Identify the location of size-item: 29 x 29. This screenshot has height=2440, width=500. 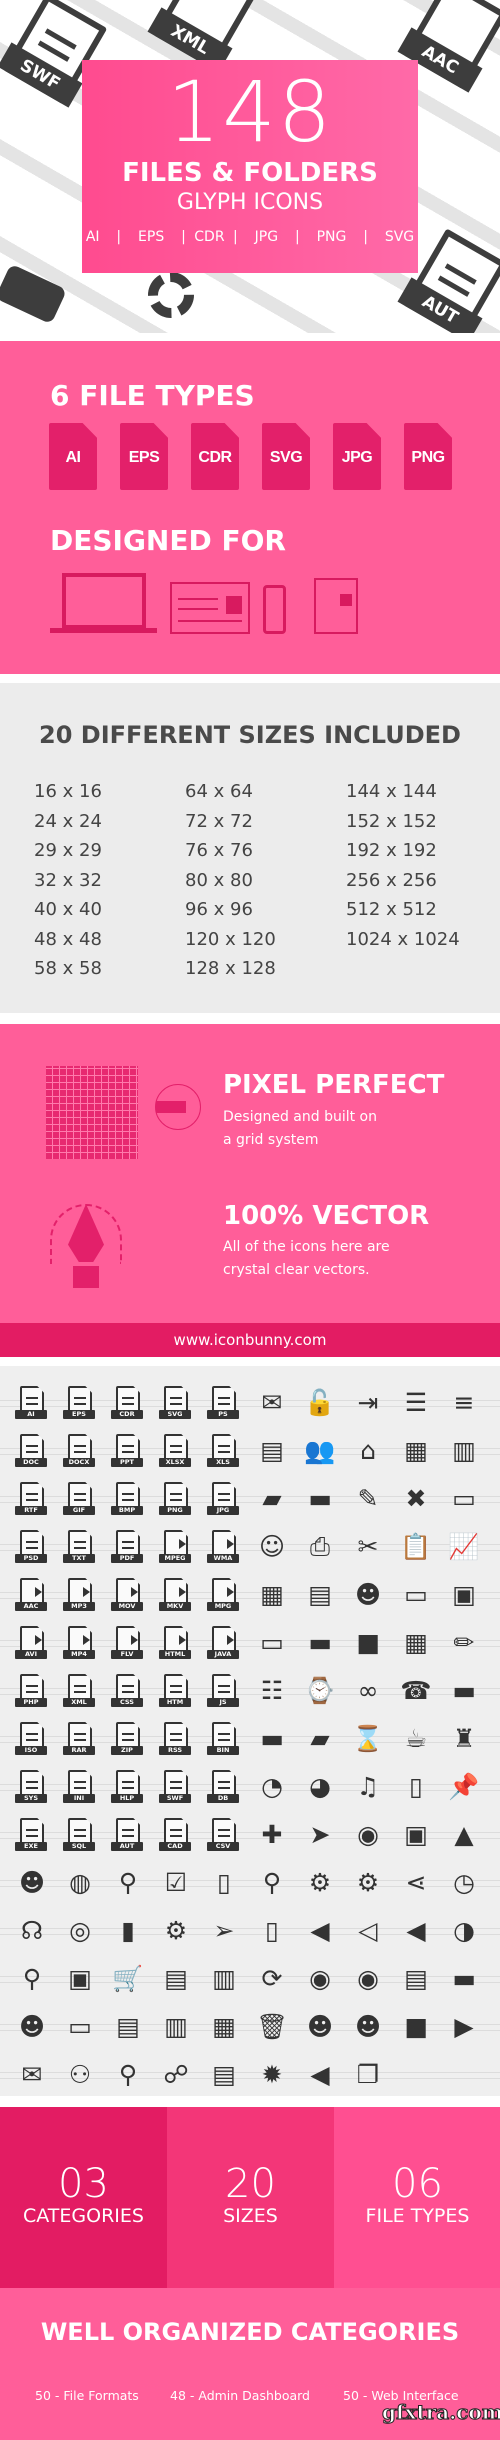
(68, 850).